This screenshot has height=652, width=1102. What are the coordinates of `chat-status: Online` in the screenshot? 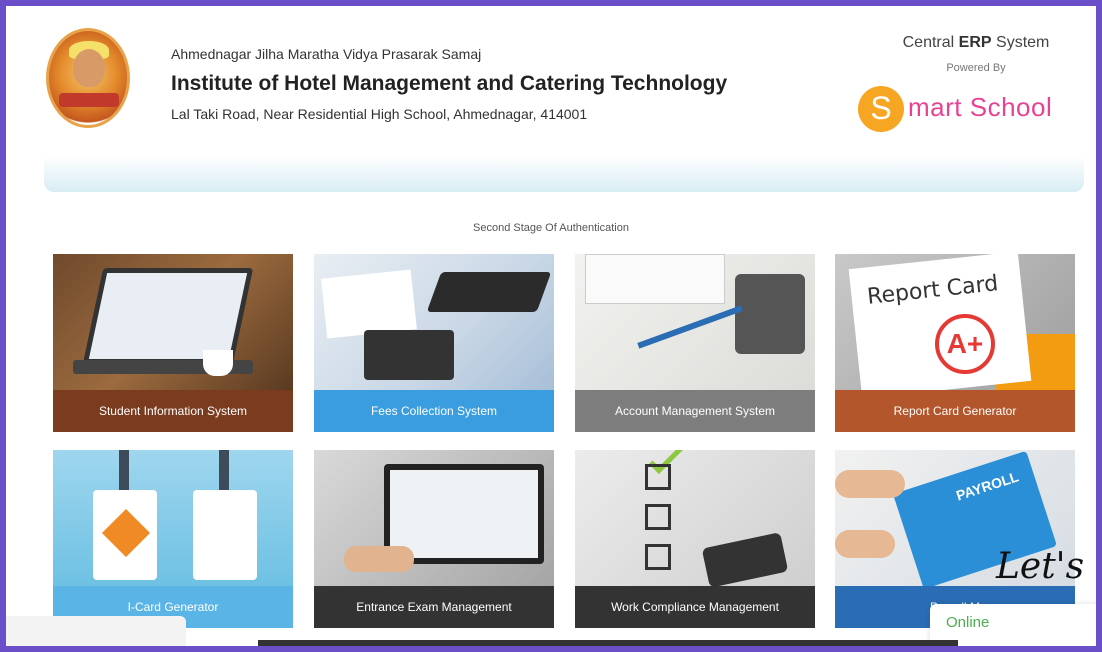 It's located at (968, 622).